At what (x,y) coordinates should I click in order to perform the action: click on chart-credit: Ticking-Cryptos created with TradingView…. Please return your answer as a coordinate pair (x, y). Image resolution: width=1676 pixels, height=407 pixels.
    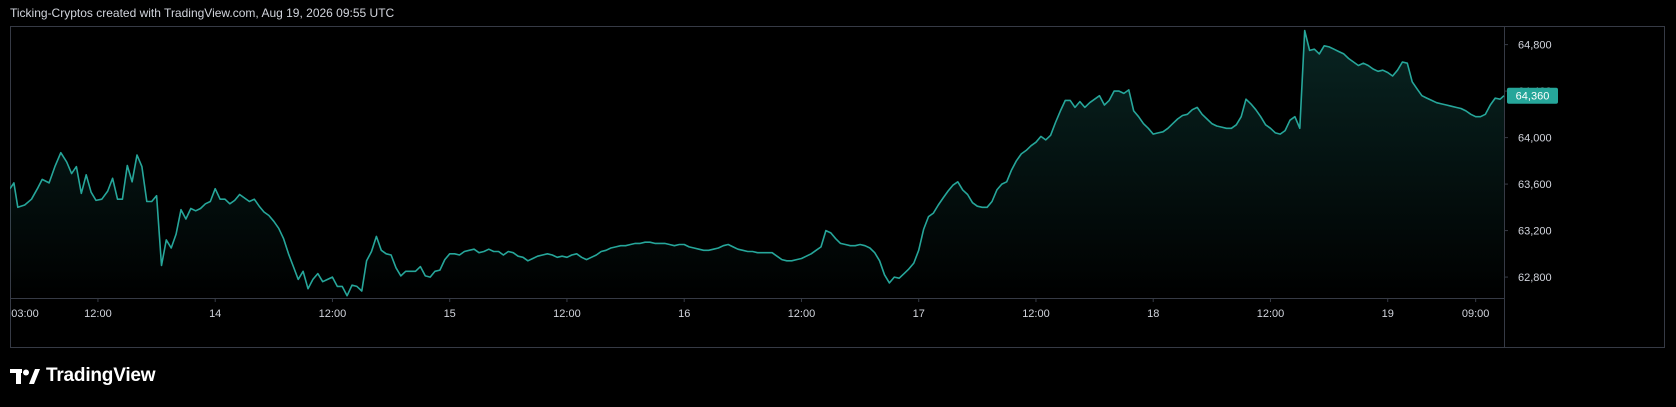
    Looking at the image, I should click on (202, 13).